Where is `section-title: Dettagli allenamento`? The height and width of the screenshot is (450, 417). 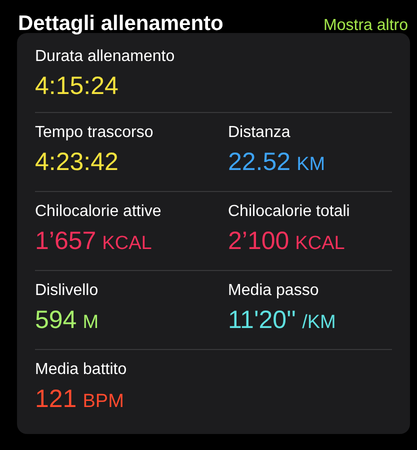
section-title: Dettagli allenamento is located at coordinates (121, 24).